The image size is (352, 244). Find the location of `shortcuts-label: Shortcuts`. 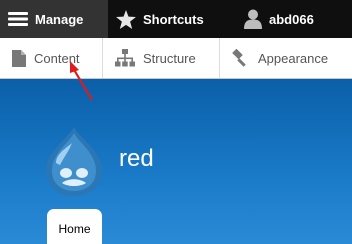

shortcuts-label: Shortcuts is located at coordinates (173, 19).